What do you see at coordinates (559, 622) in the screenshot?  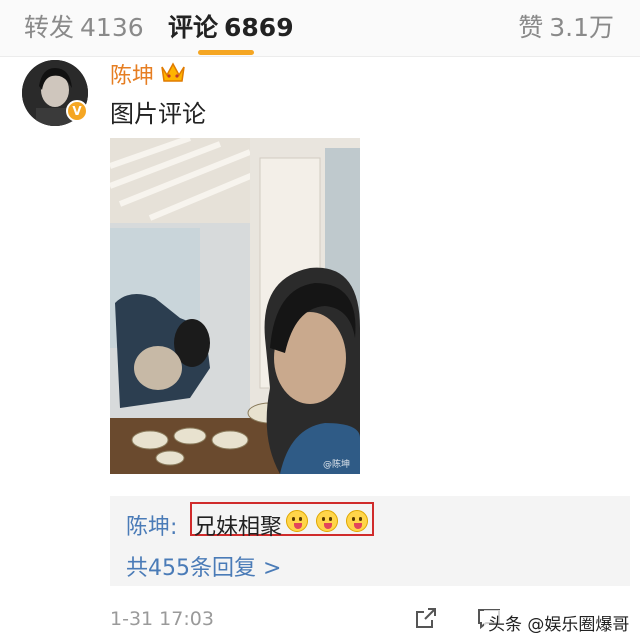 I see `source-watermark: 头条 @娱乐圈爆哥` at bounding box center [559, 622].